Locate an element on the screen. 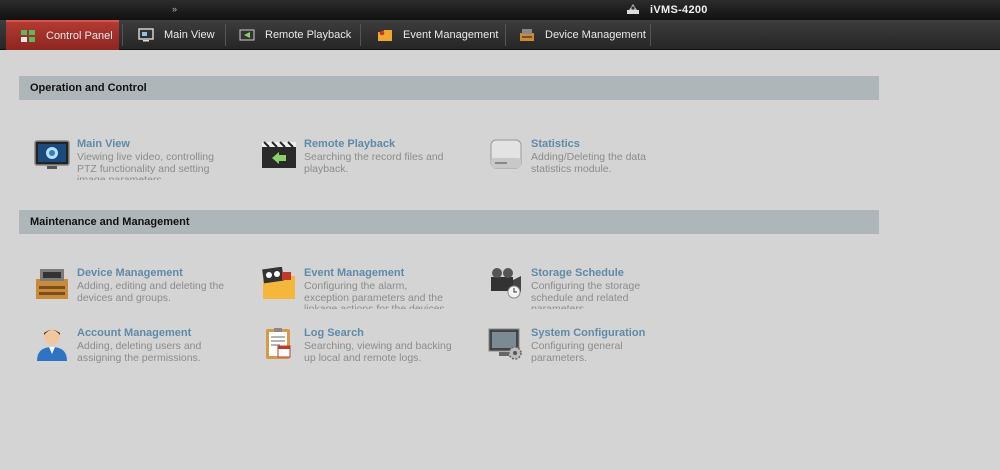  tab-device-management: Device Management is located at coordinates (584, 35).